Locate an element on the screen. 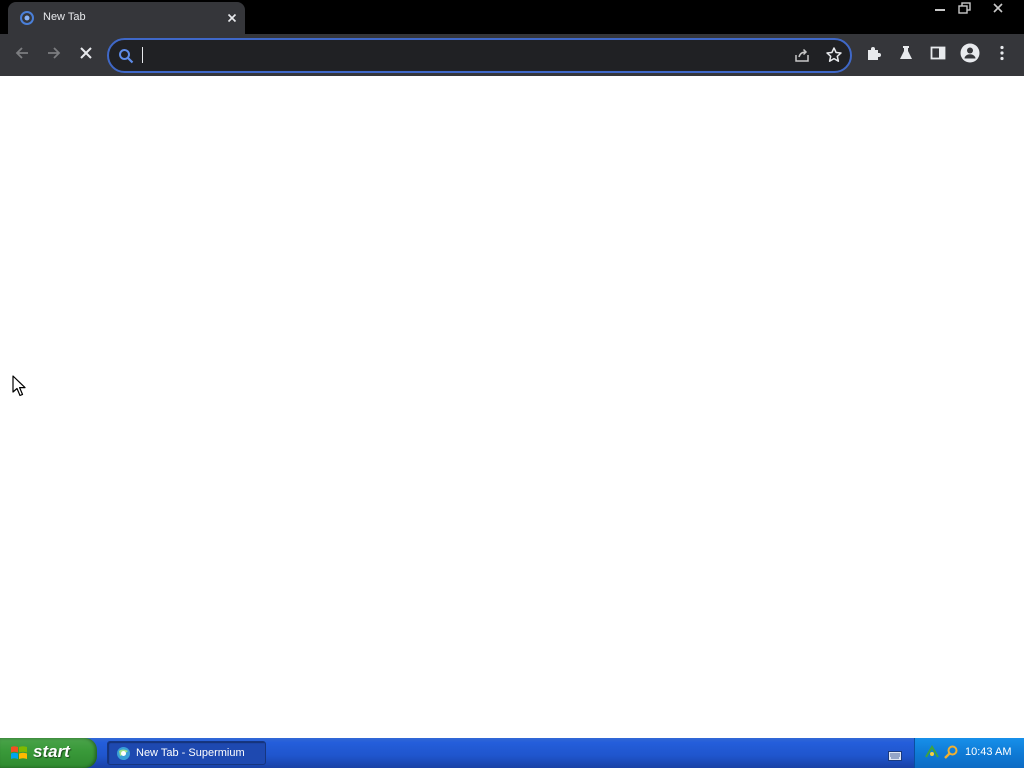 The image size is (1024, 768). arrow-left-icon is located at coordinates (22, 55).